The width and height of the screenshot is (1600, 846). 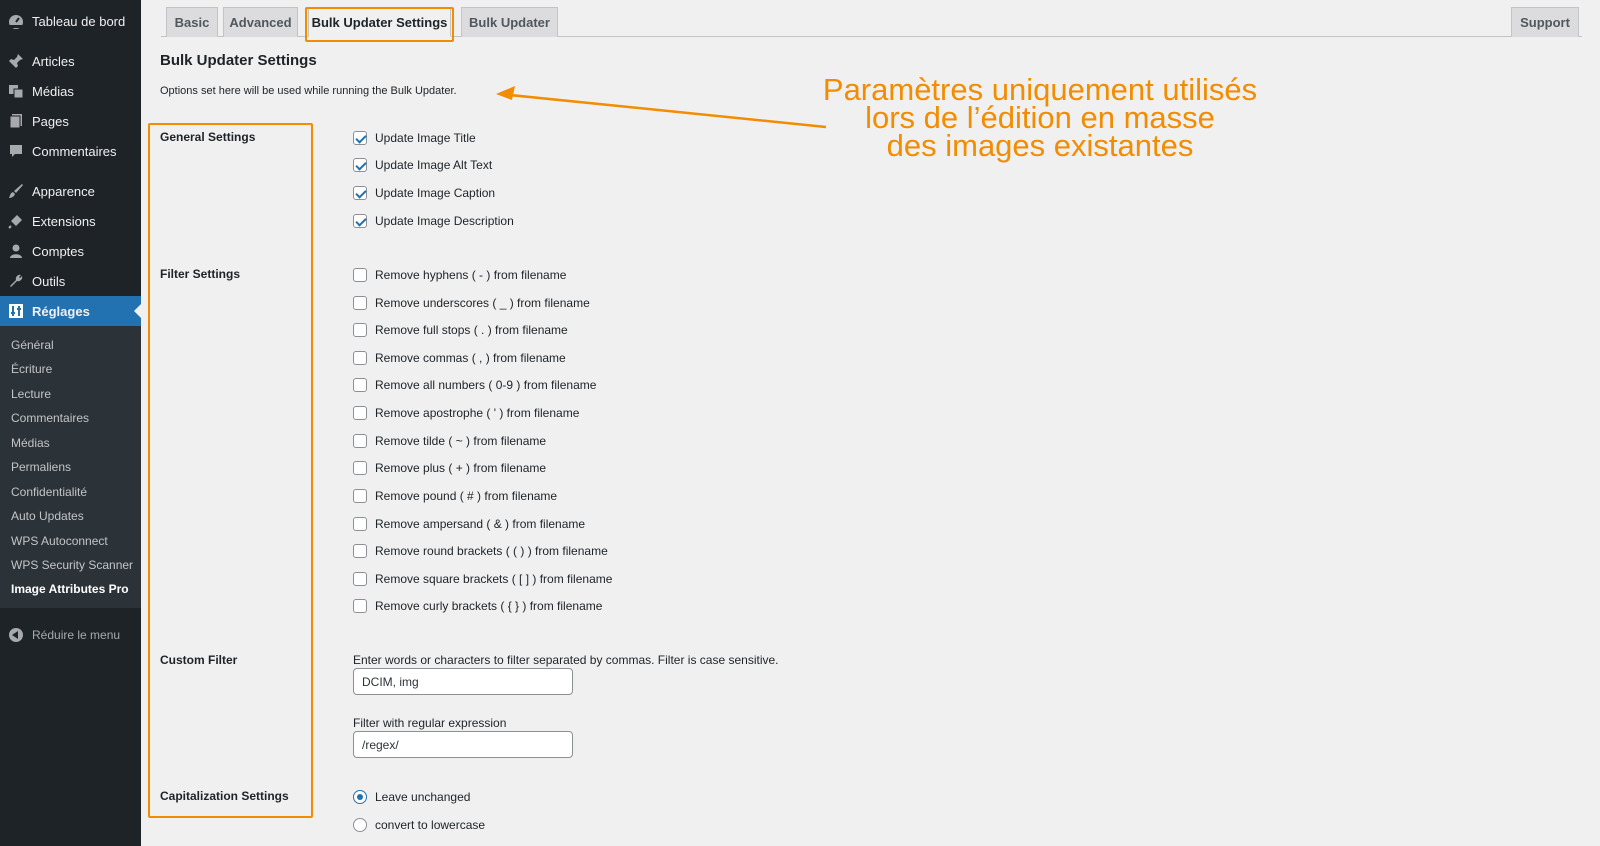 I want to click on tab-support: Support, so click(x=1545, y=22).